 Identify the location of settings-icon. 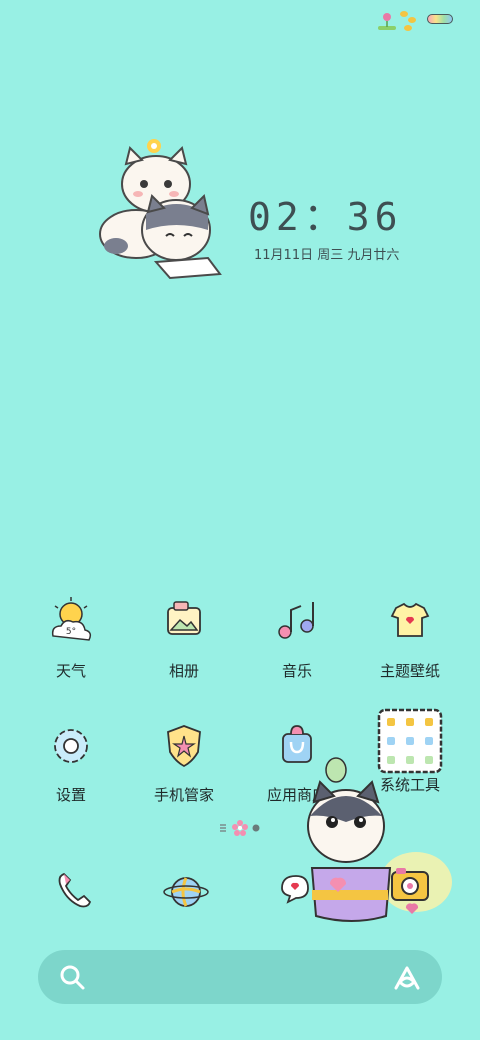
(71, 746).